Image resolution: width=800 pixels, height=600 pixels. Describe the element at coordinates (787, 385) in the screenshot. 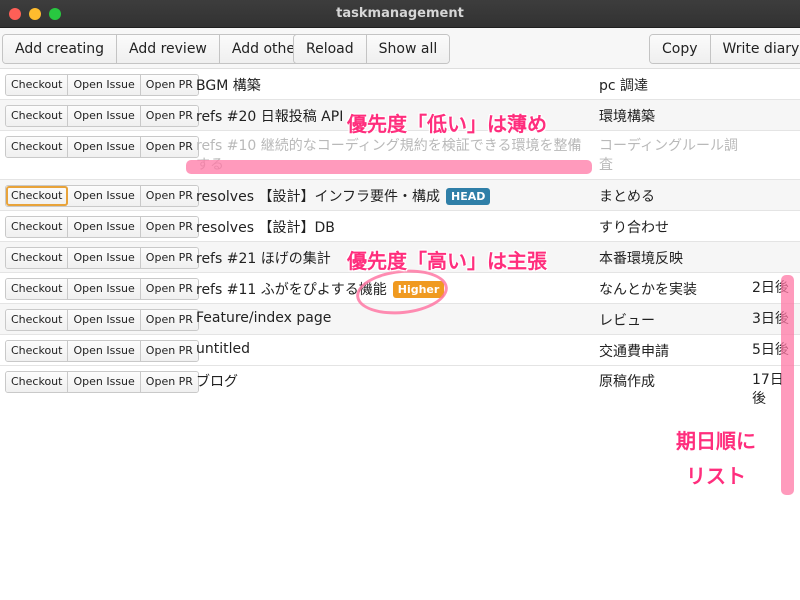

I see `sort-order-highlight` at that location.